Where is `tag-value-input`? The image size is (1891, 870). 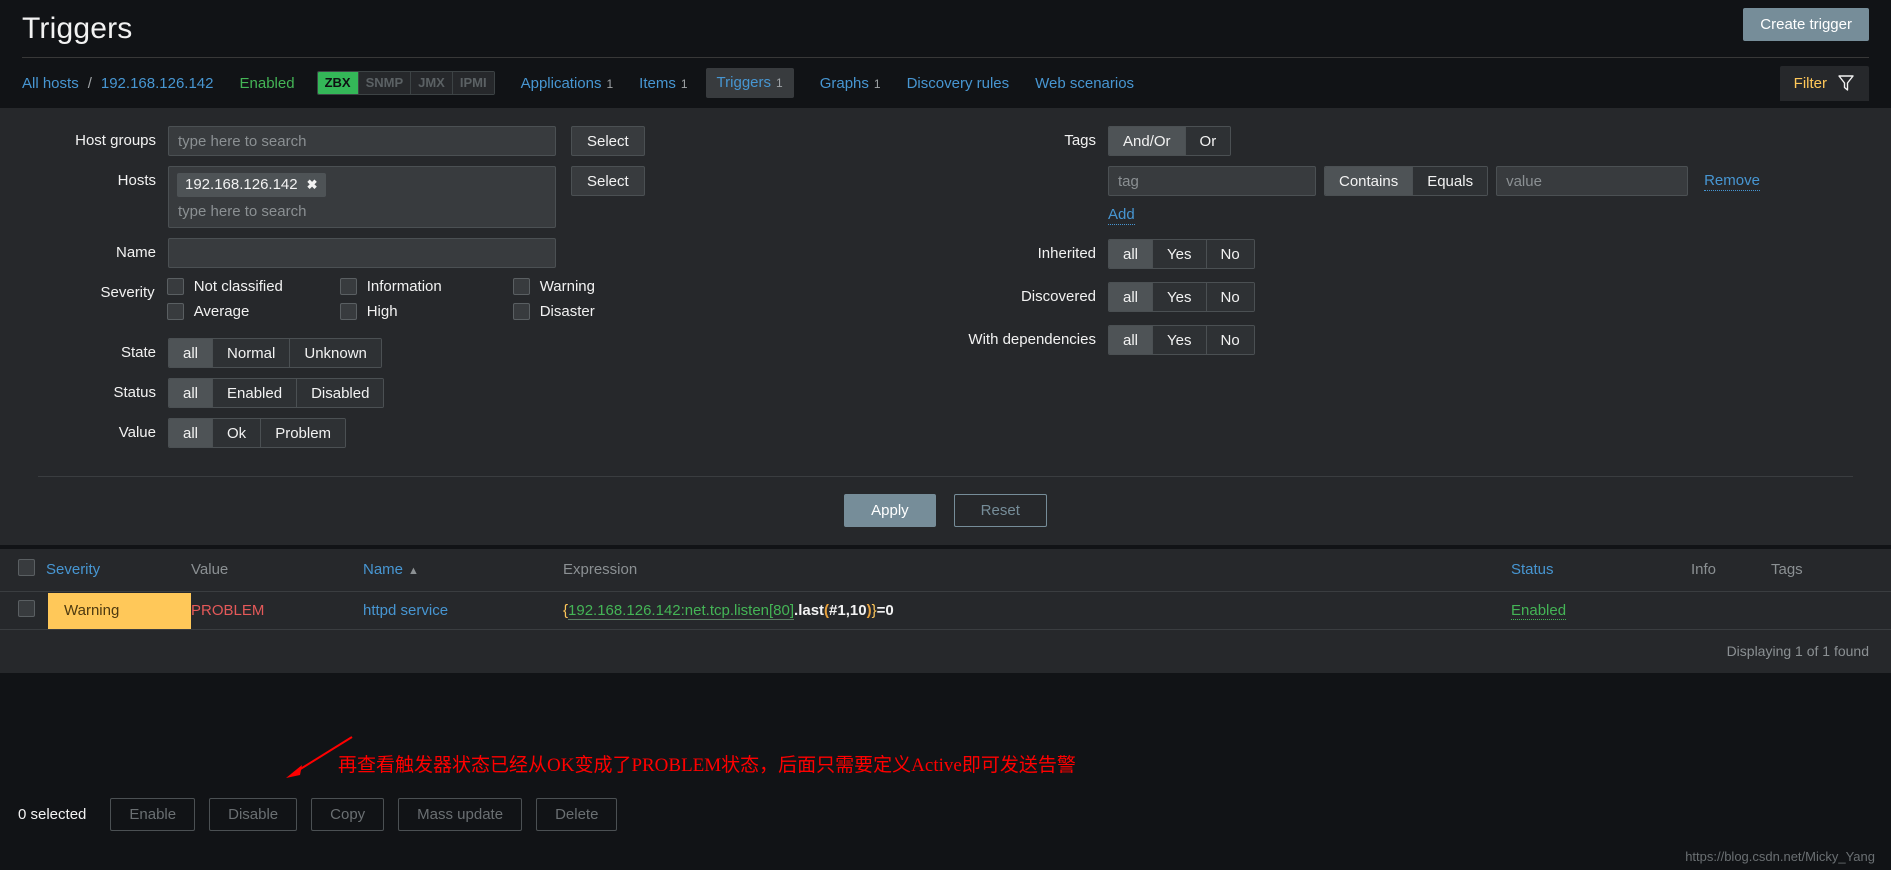
tag-value-input is located at coordinates (1592, 181).